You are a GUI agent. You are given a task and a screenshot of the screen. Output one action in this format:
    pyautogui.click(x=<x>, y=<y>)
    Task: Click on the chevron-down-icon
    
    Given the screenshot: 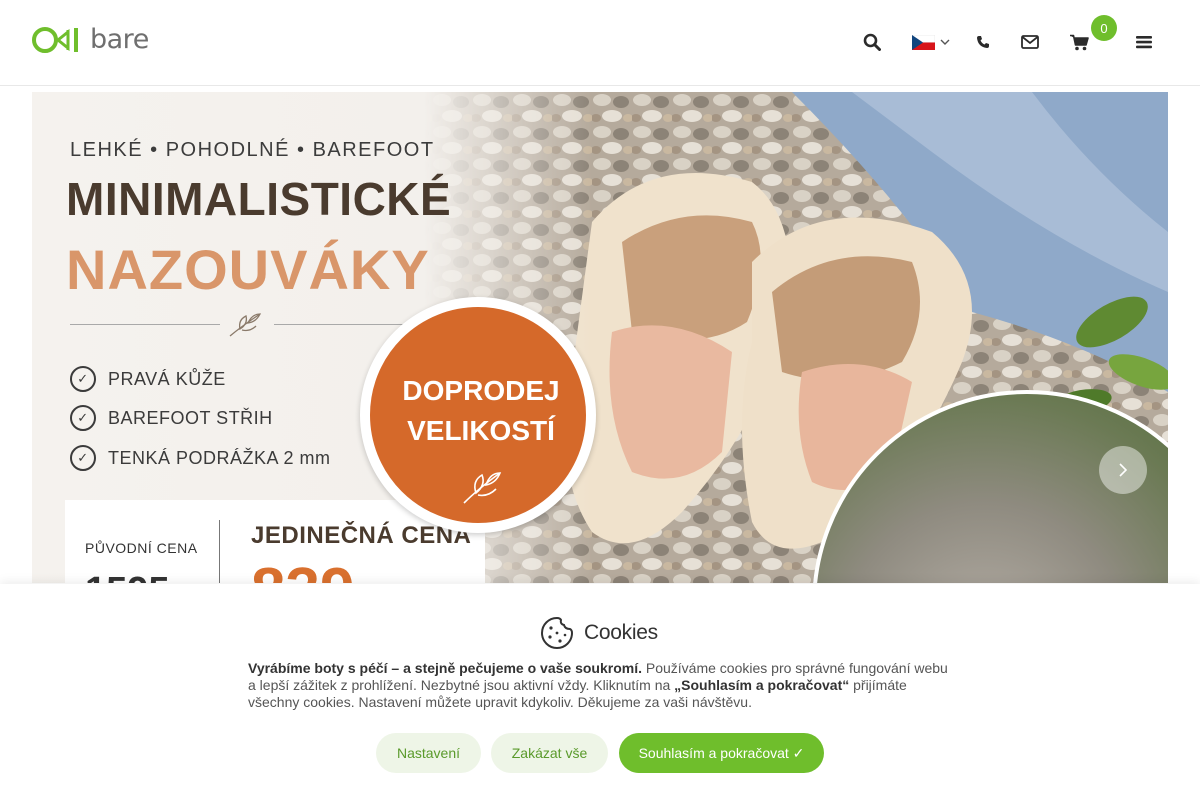 What is the action you would take?
    pyautogui.click(x=945, y=42)
    